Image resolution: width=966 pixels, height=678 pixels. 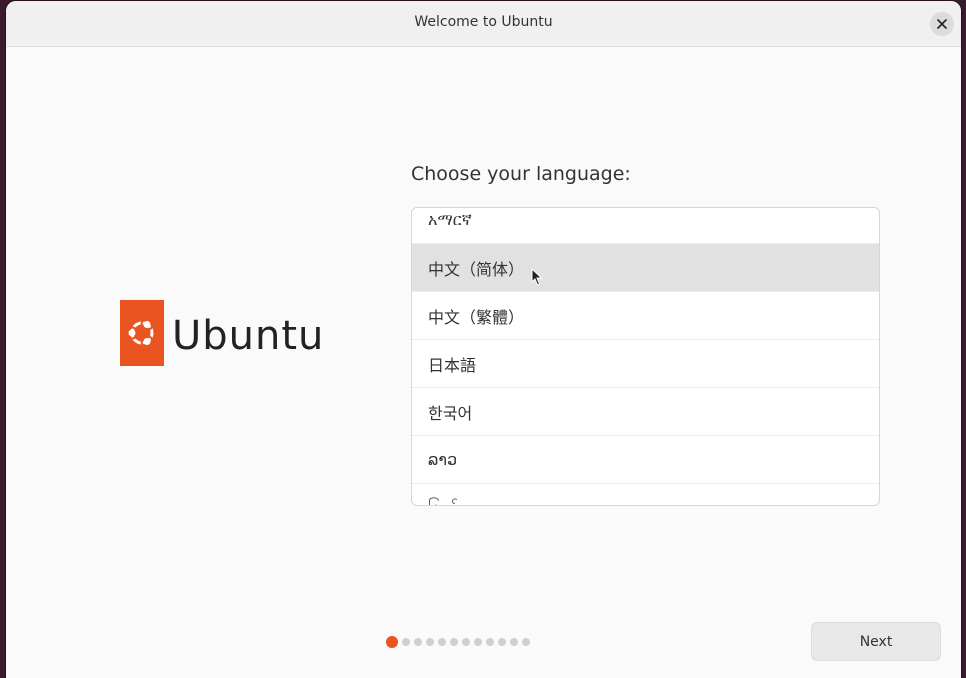 I want to click on language-label: ລາວ, so click(x=443, y=459).